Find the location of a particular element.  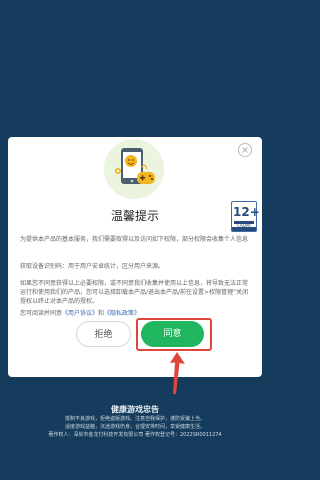

arrow-up-icon is located at coordinates (177, 373).